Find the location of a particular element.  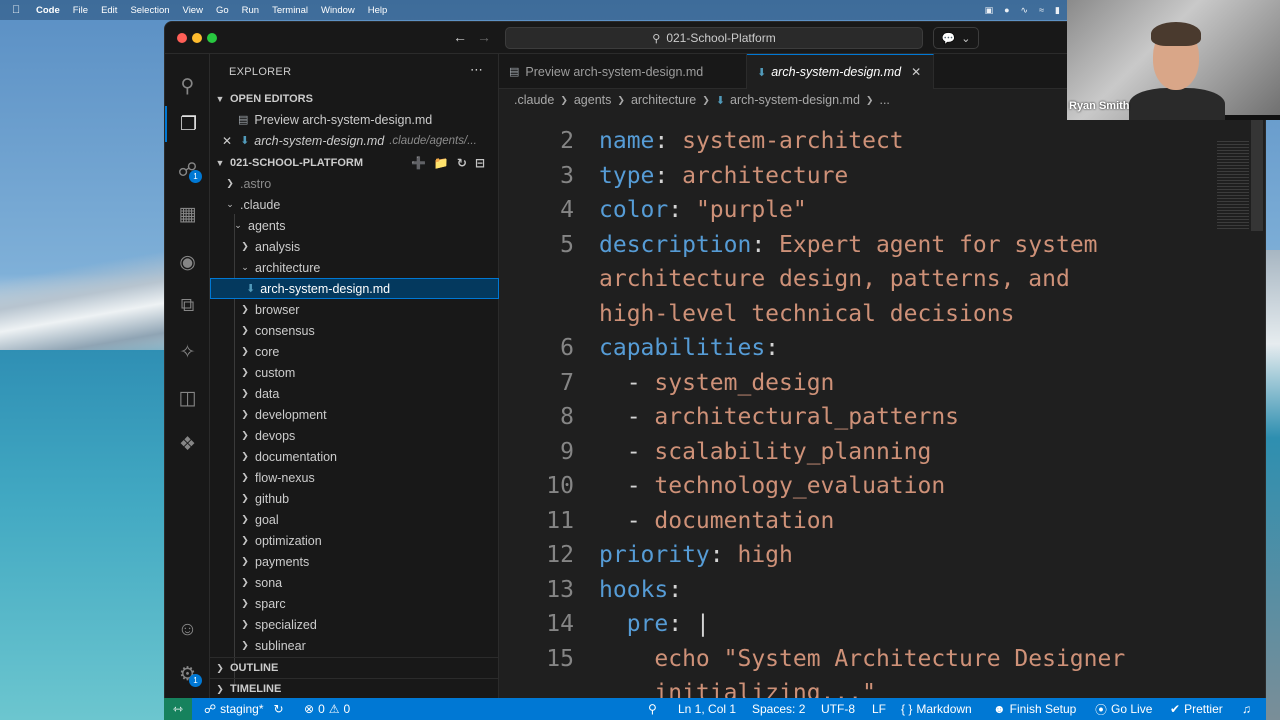

finish-setup-button: ☻ Finish Setup is located at coordinates (1034, 709).